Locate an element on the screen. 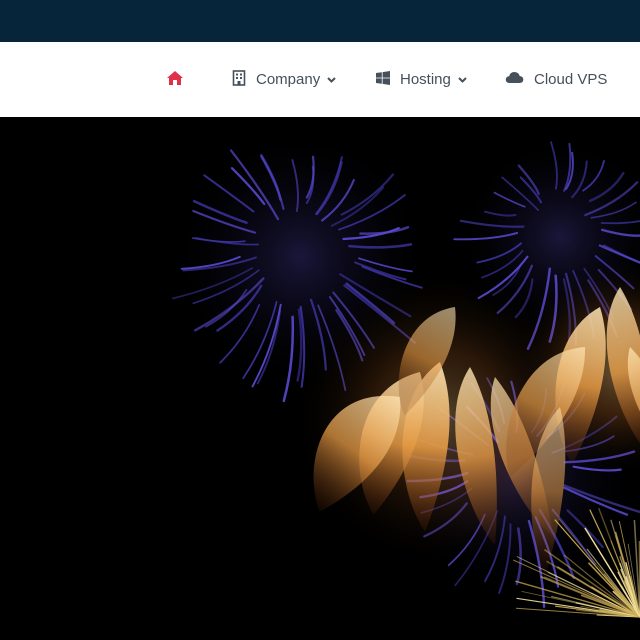 The width and height of the screenshot is (640, 640). nav-hosting: Hosting is located at coordinates (421, 79).